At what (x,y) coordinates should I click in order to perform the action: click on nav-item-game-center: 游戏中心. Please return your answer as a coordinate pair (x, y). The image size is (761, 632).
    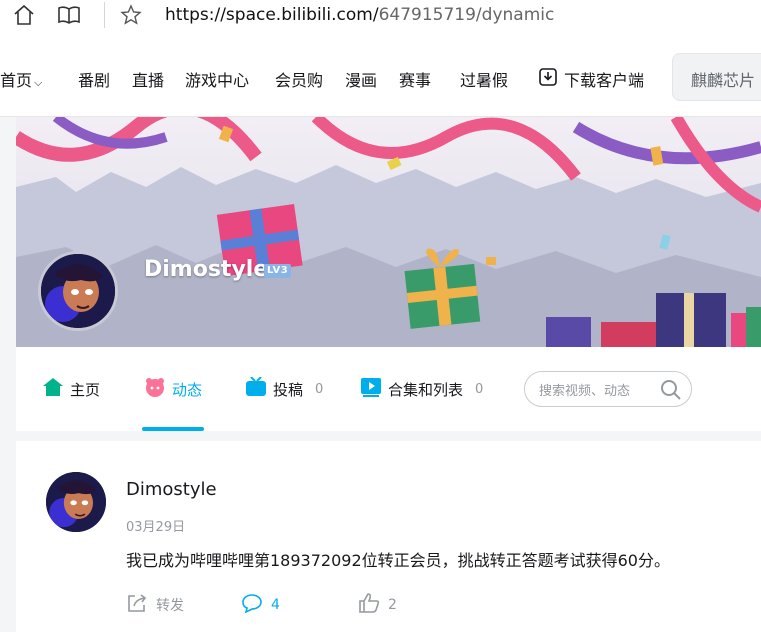
    Looking at the image, I should click on (217, 79).